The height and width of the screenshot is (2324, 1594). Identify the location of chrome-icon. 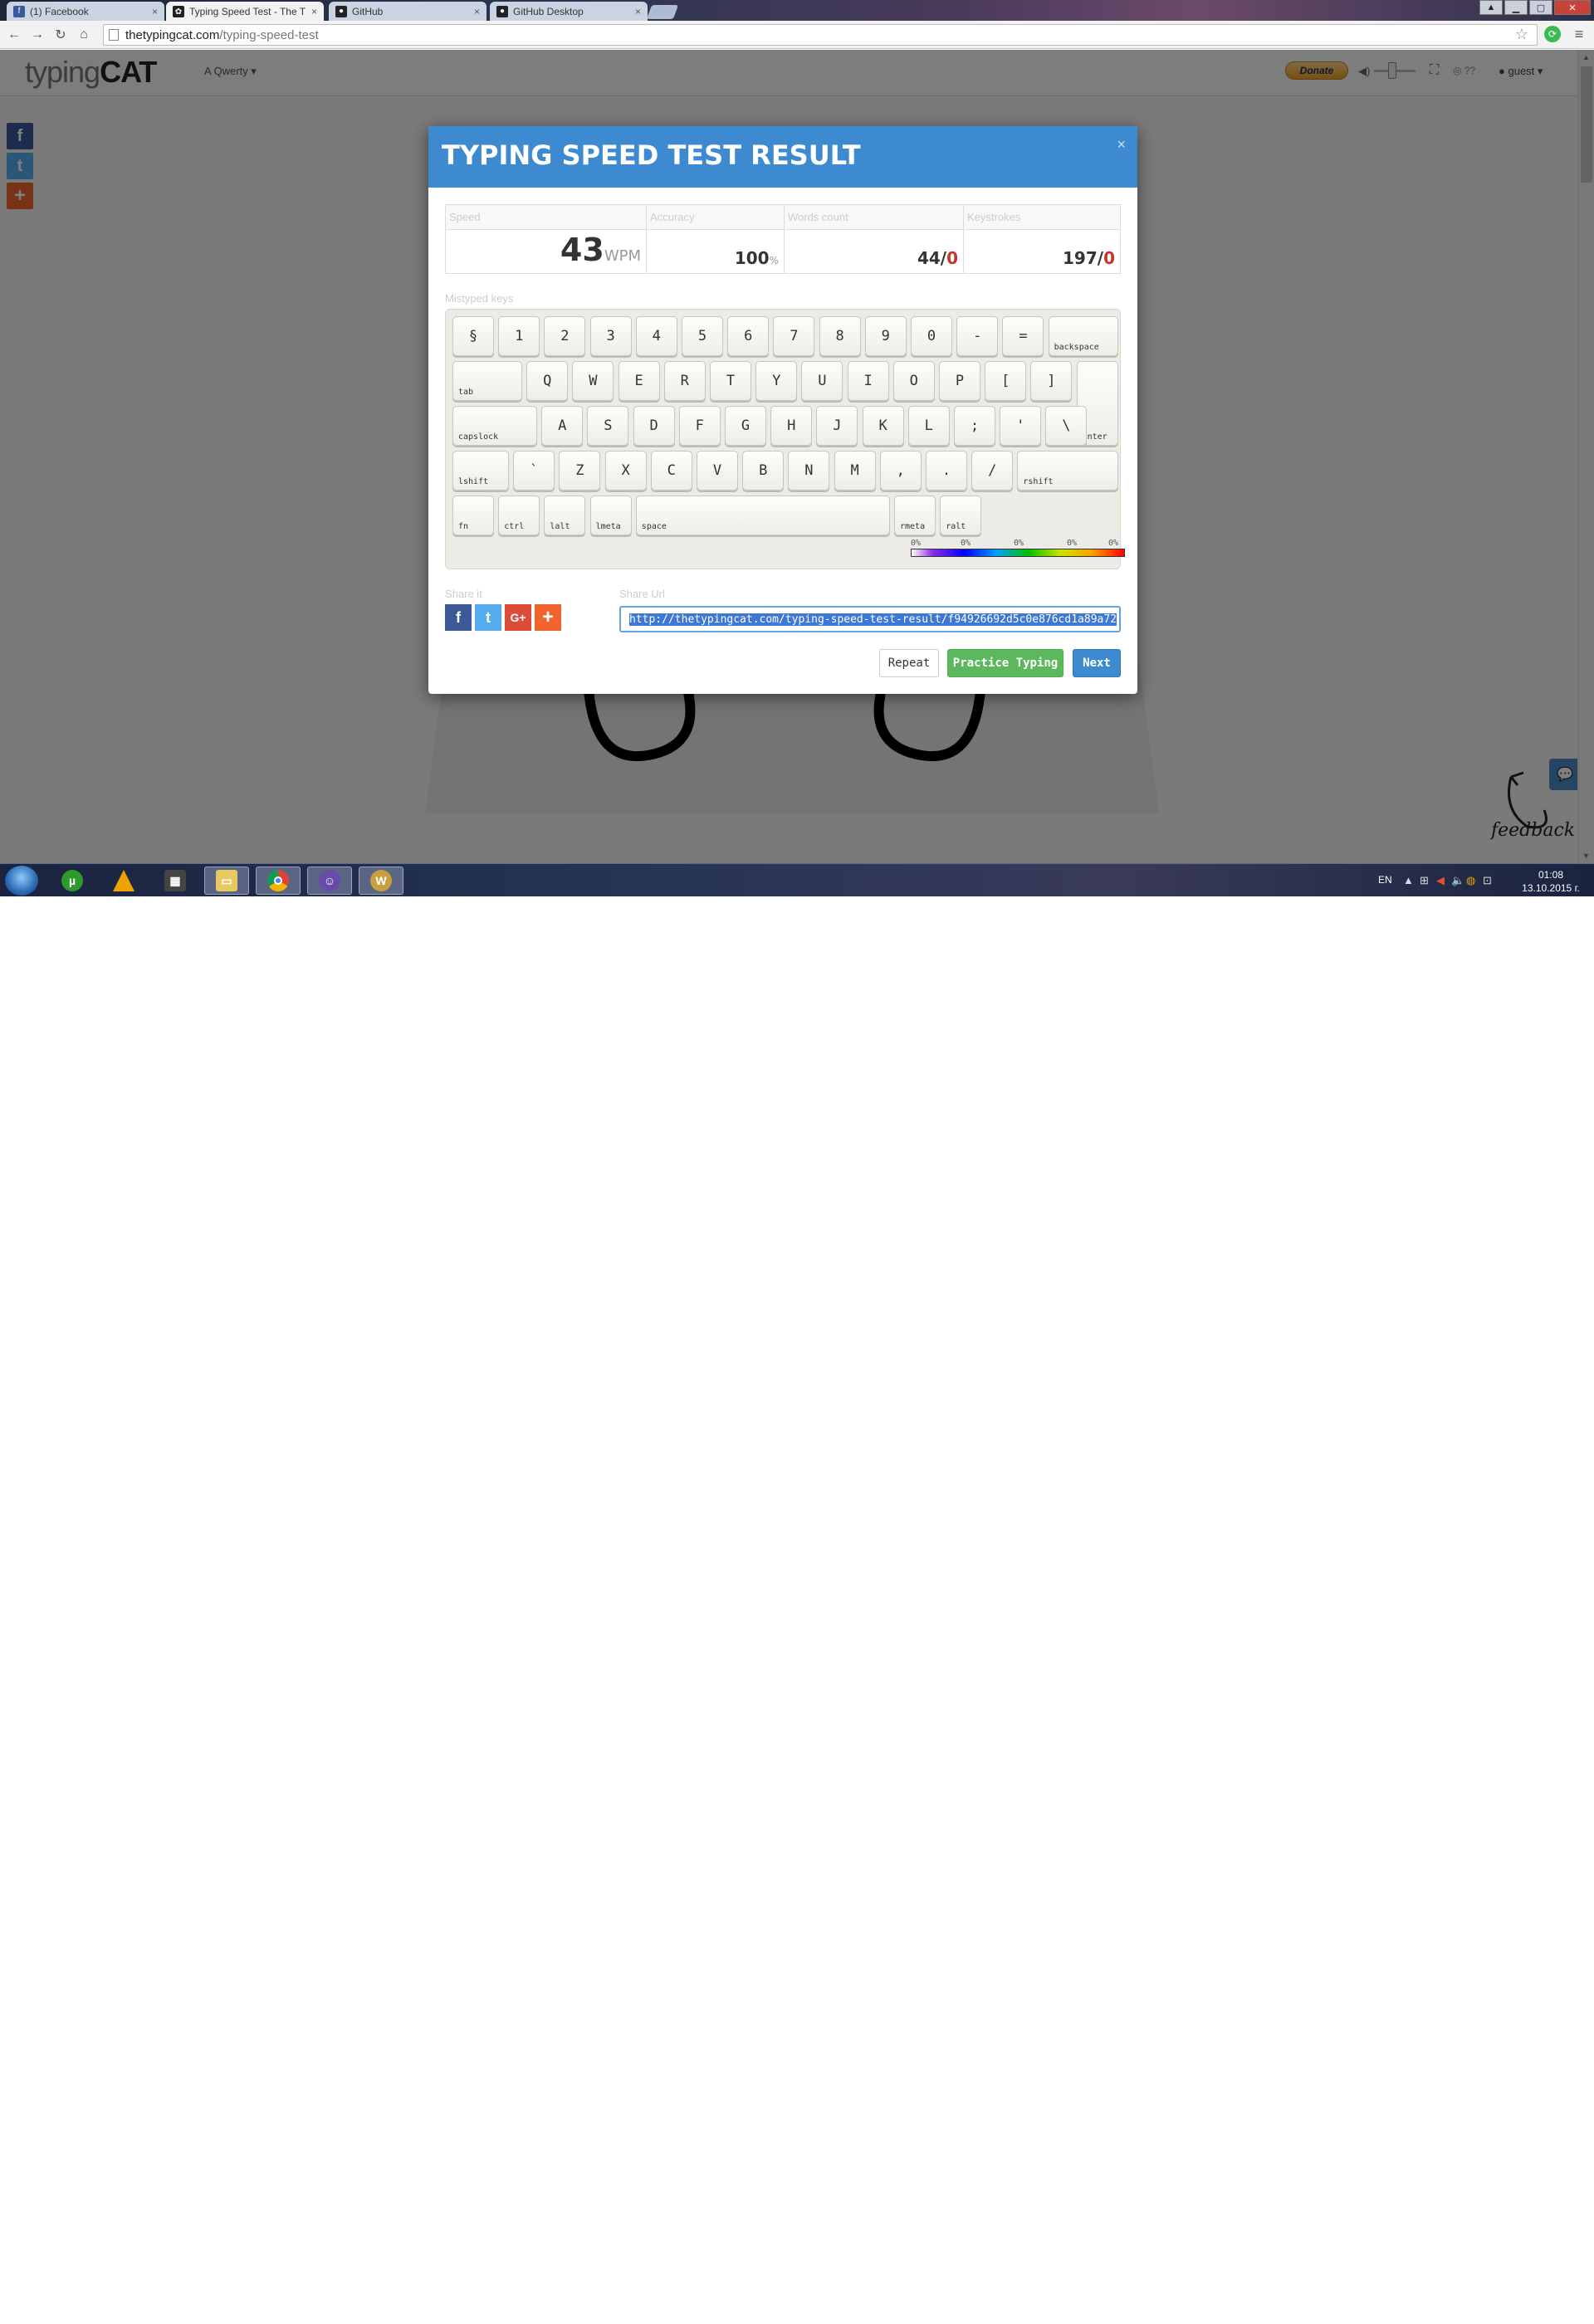
(278, 881).